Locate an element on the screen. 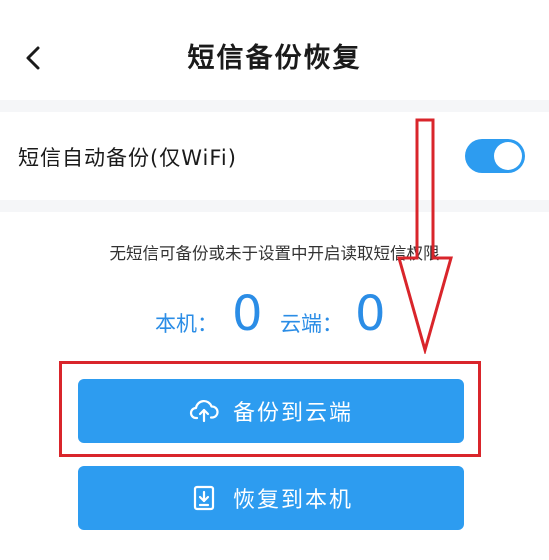 This screenshot has width=549, height=560. cloud-count-value: 0 is located at coordinates (370, 314).